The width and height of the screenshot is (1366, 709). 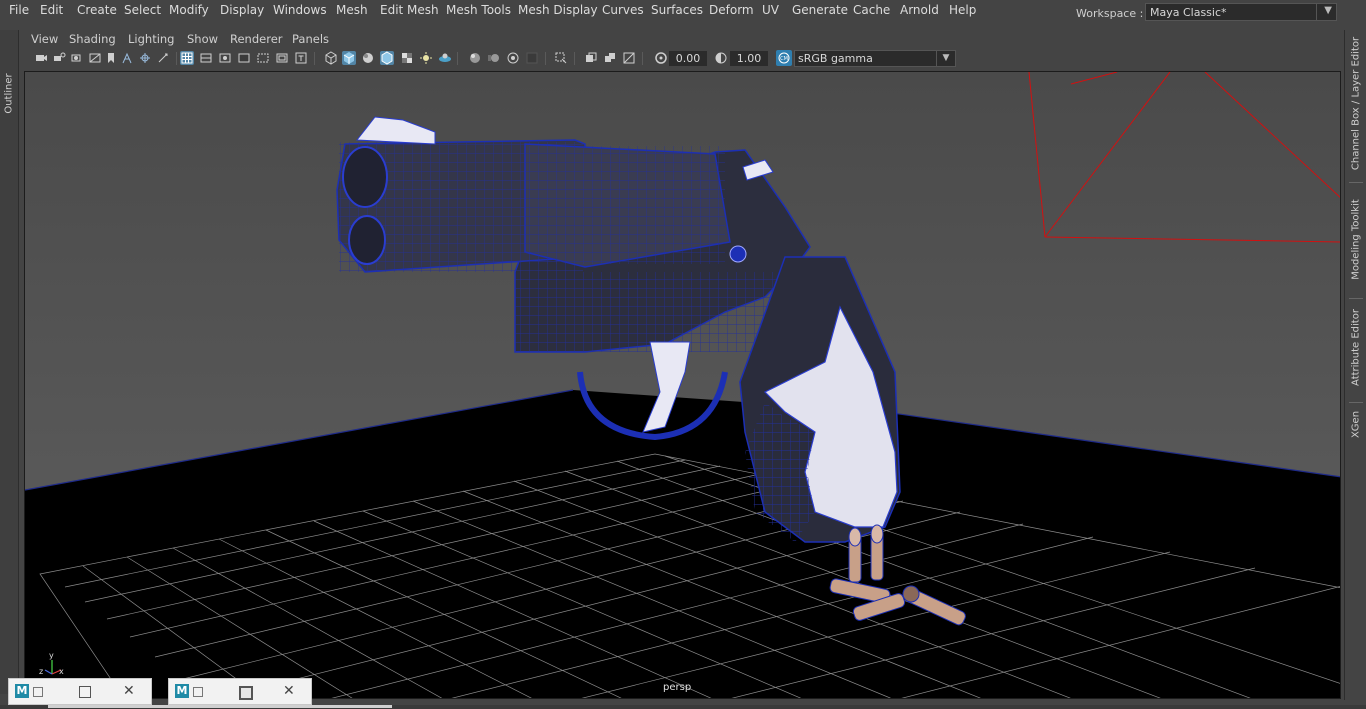 I want to click on menu-mesh-tools: Mesh Tools, so click(x=478, y=10).